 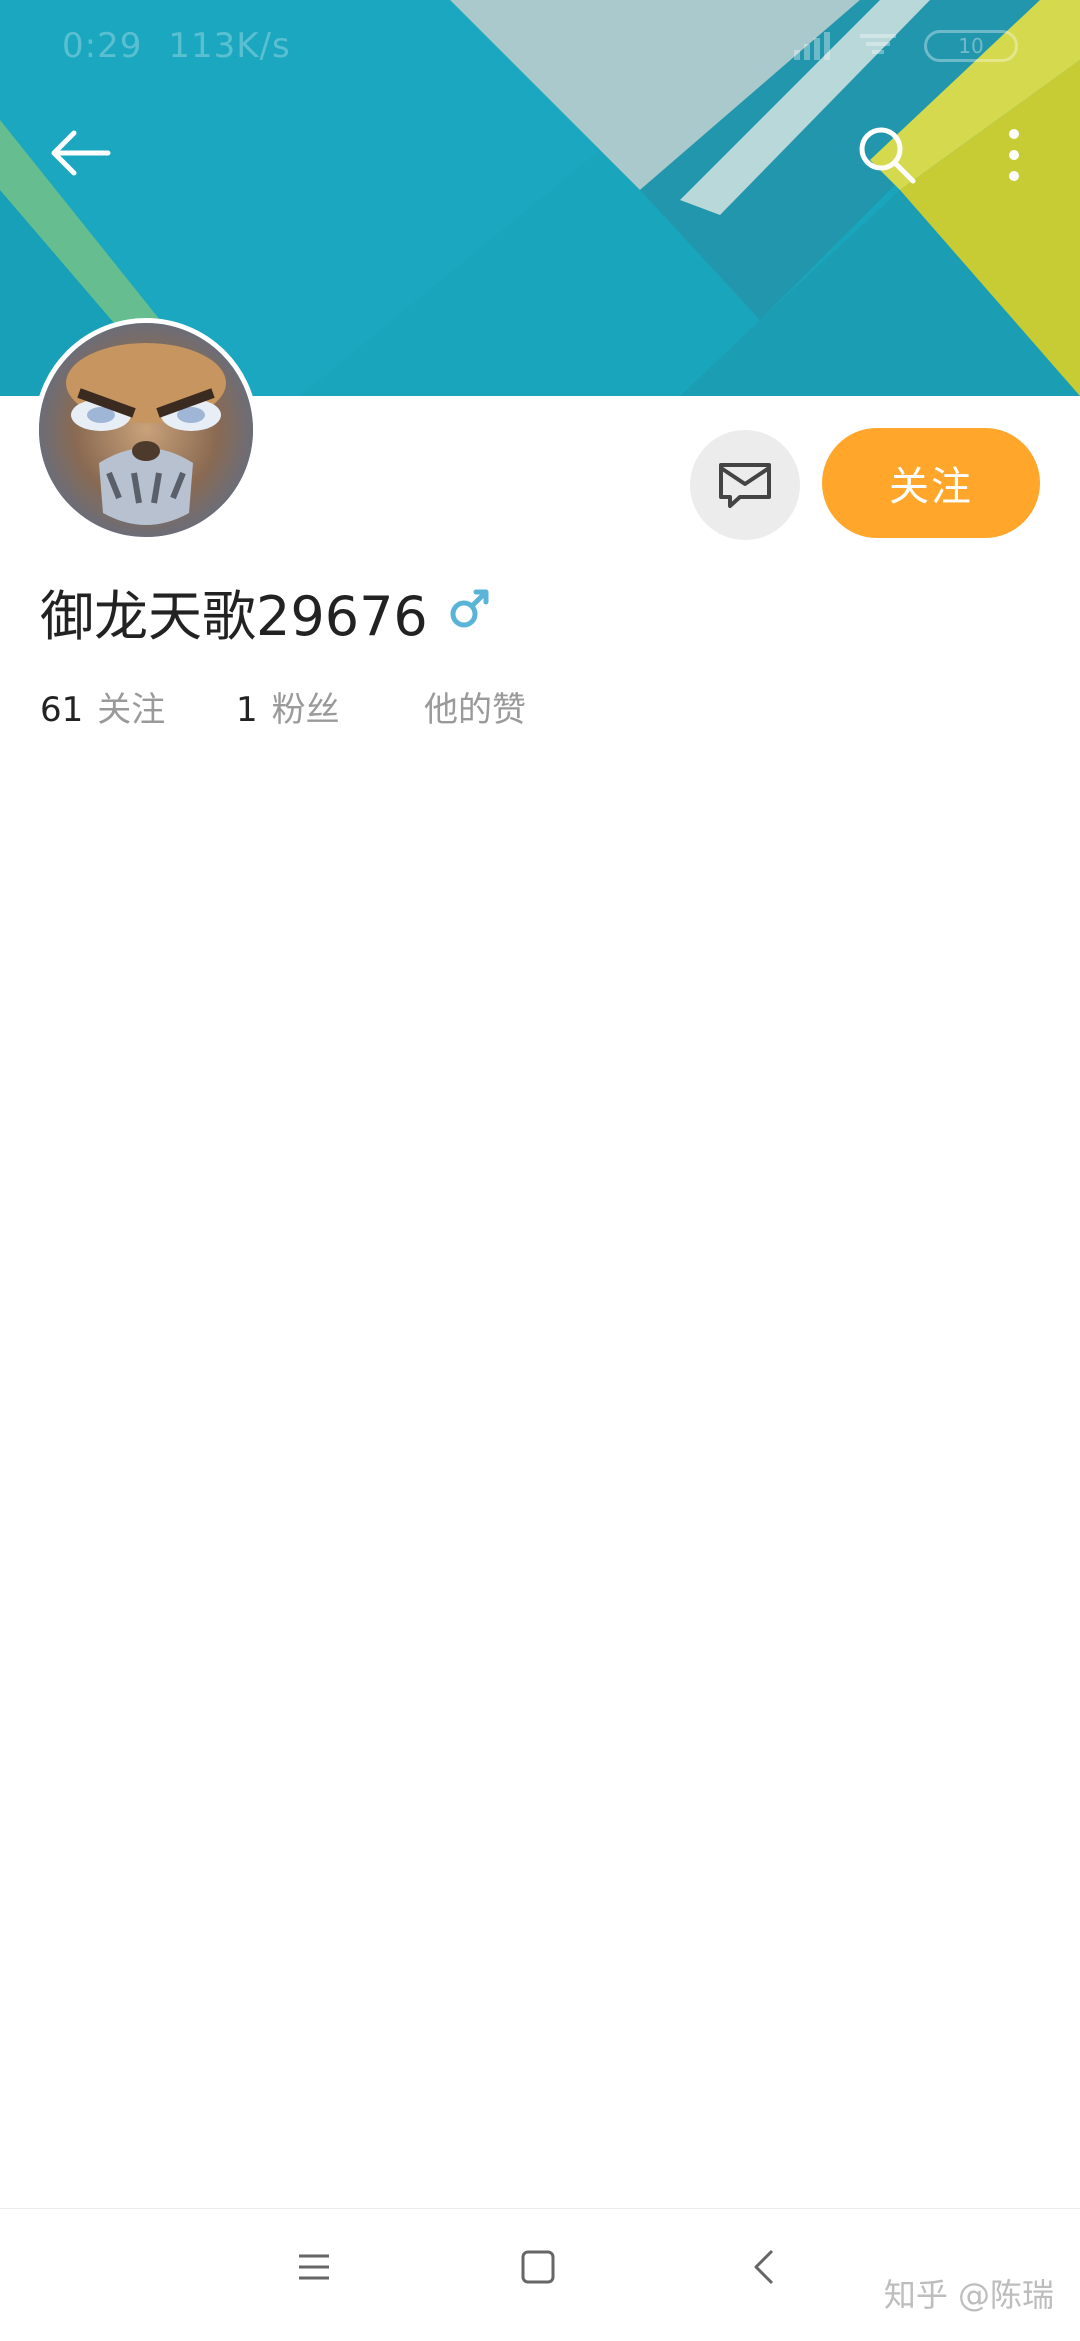 I want to click on followers-stat: 1 粉丝, so click(x=330, y=706).